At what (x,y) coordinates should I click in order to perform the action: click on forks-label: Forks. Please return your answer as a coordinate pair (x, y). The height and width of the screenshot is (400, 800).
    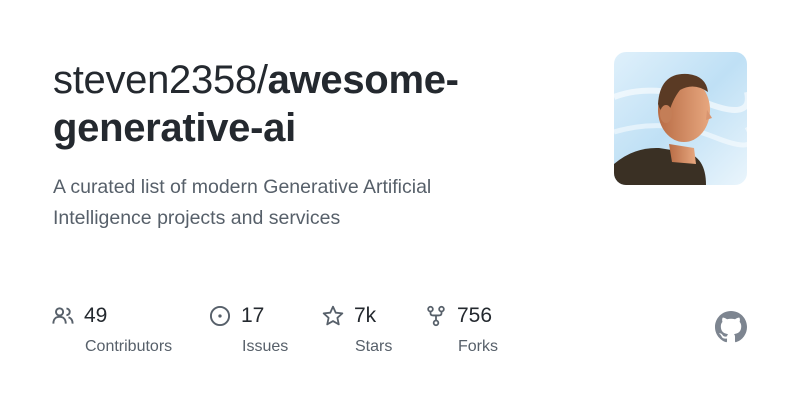
    Looking at the image, I should click on (478, 346).